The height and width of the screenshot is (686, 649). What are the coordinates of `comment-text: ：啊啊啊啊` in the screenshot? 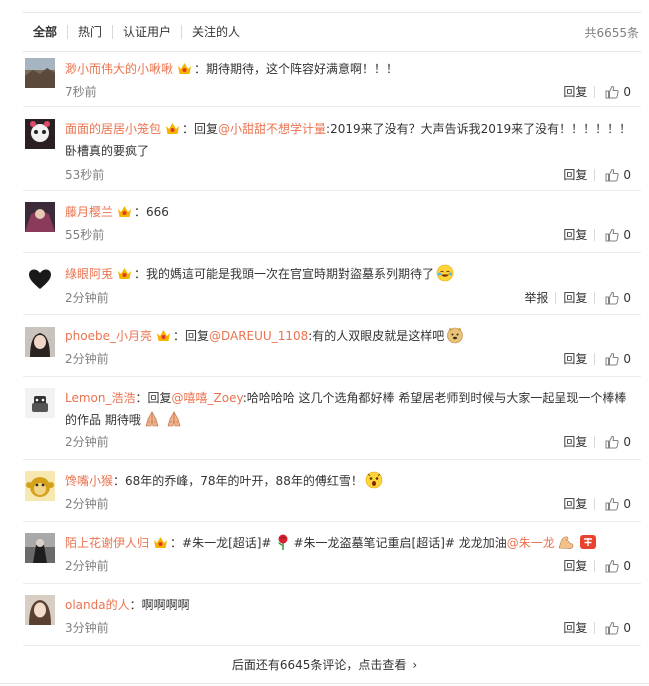 It's located at (159, 605).